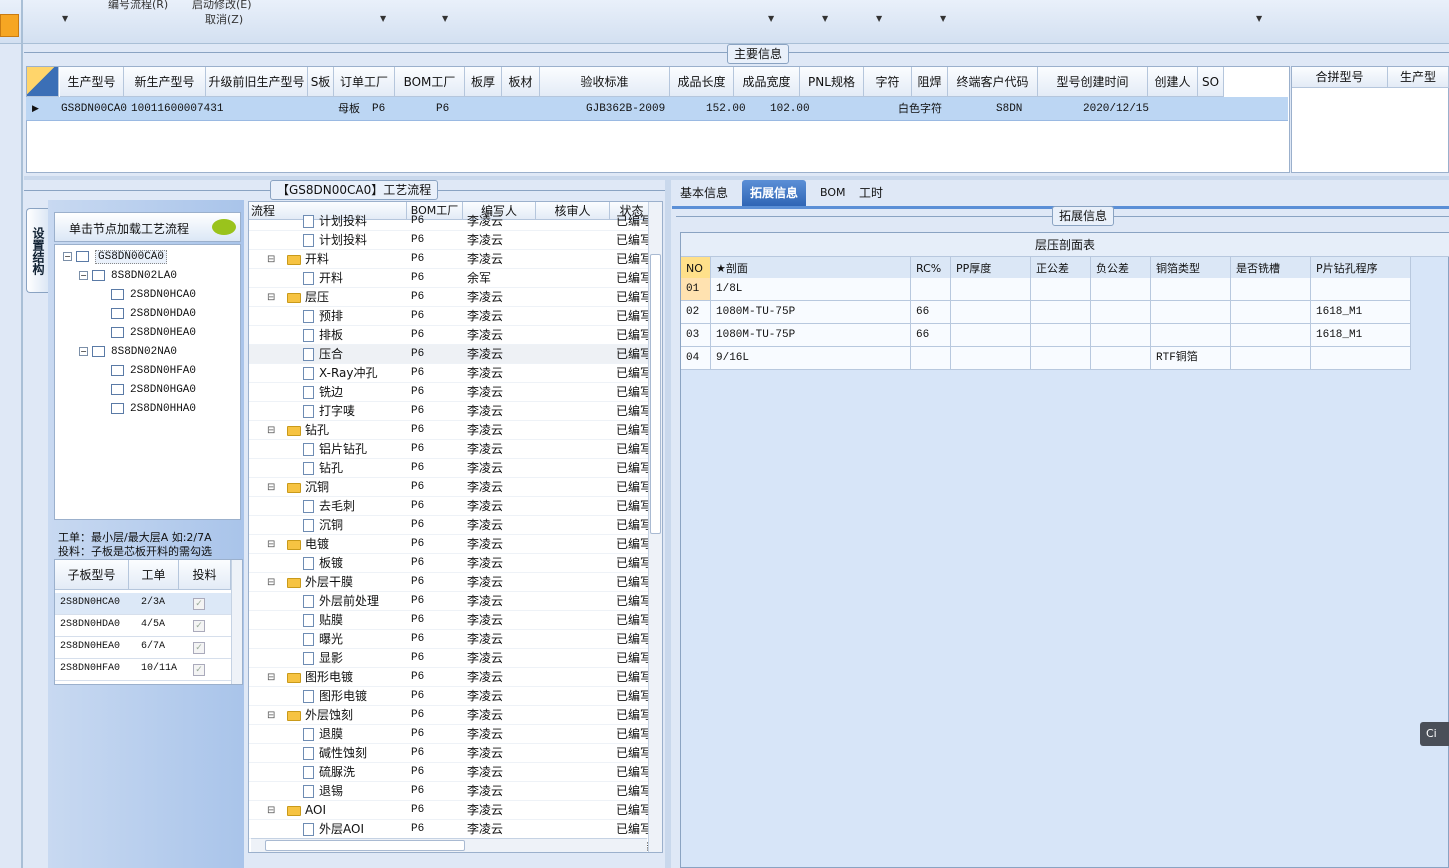 The image size is (1449, 868). Describe the element at coordinates (1340, 77) in the screenshot. I see `col-merge-model: 合拼型号` at that location.